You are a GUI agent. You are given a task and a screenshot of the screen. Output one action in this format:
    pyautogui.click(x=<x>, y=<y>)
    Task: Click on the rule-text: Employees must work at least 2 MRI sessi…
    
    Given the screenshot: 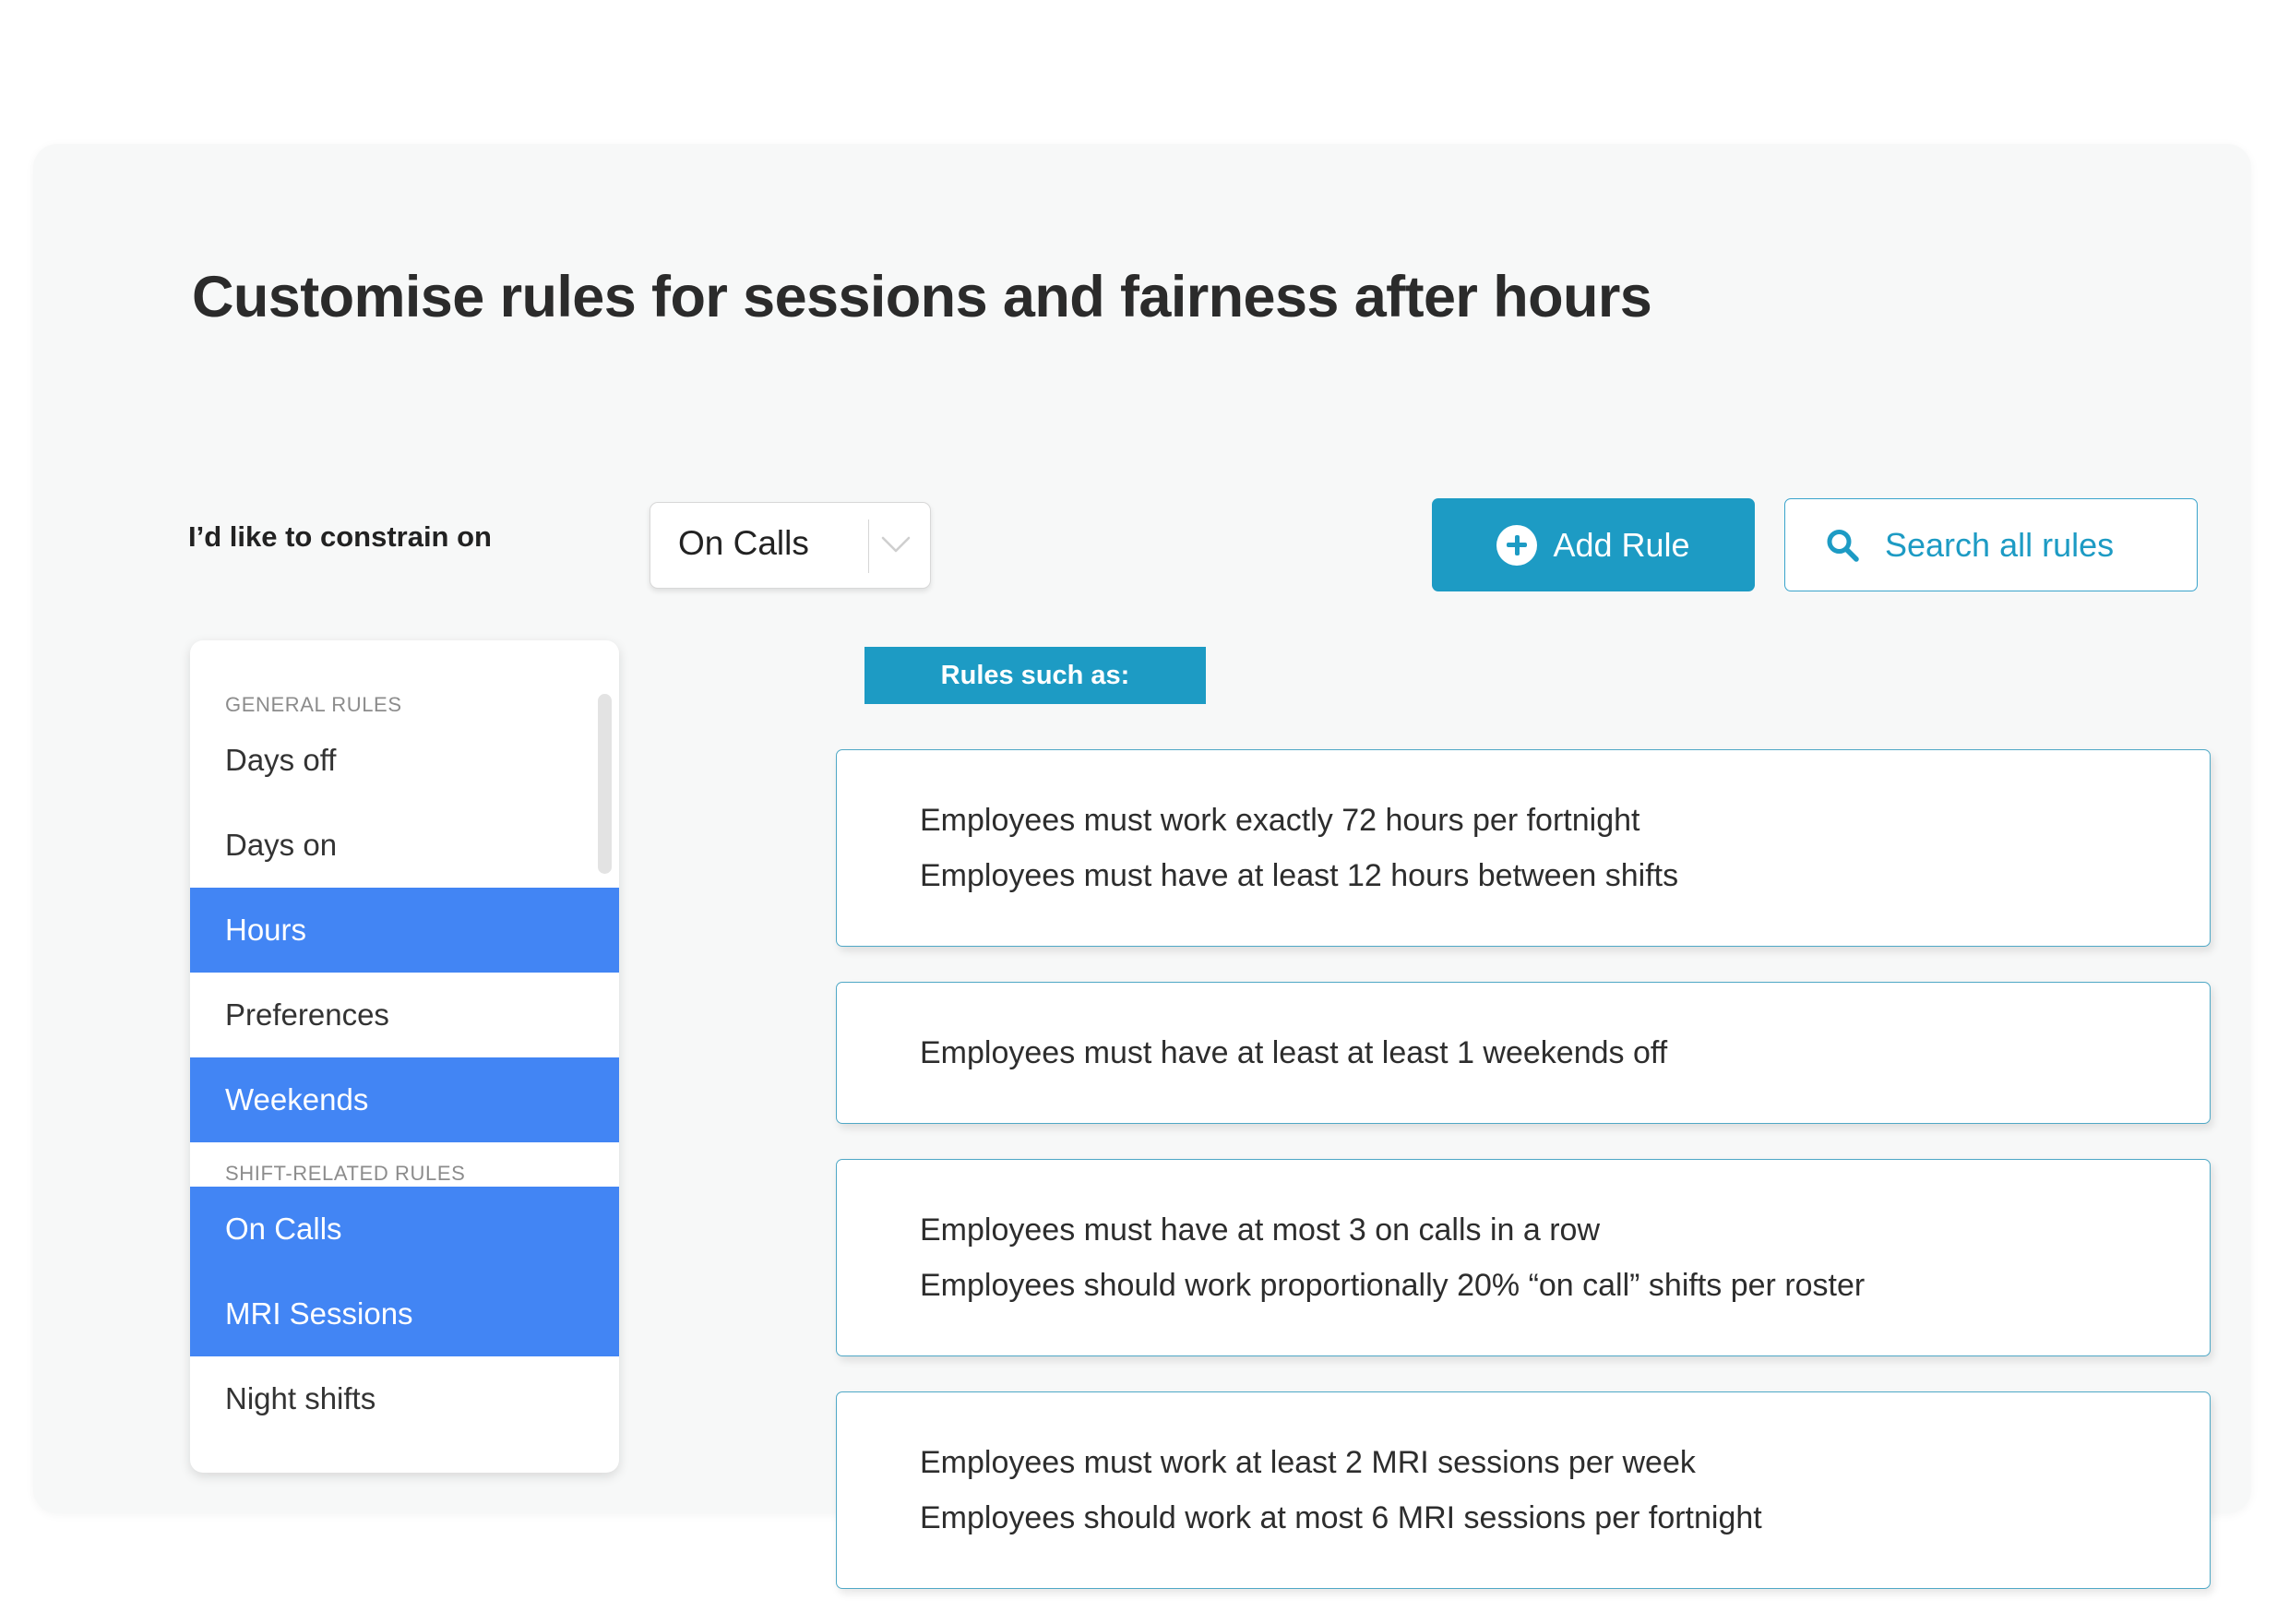 What is the action you would take?
    pyautogui.click(x=1308, y=1462)
    